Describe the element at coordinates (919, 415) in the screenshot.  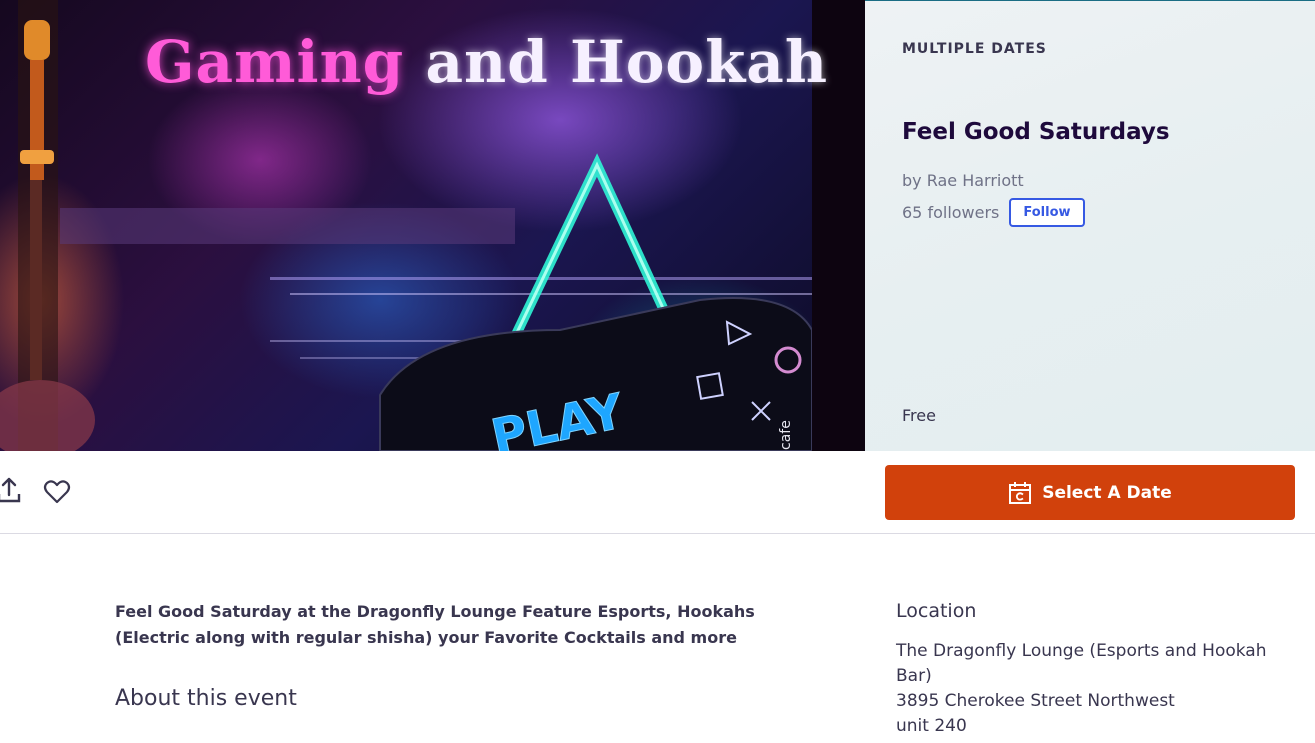
I see `ticket-price: Free` at that location.